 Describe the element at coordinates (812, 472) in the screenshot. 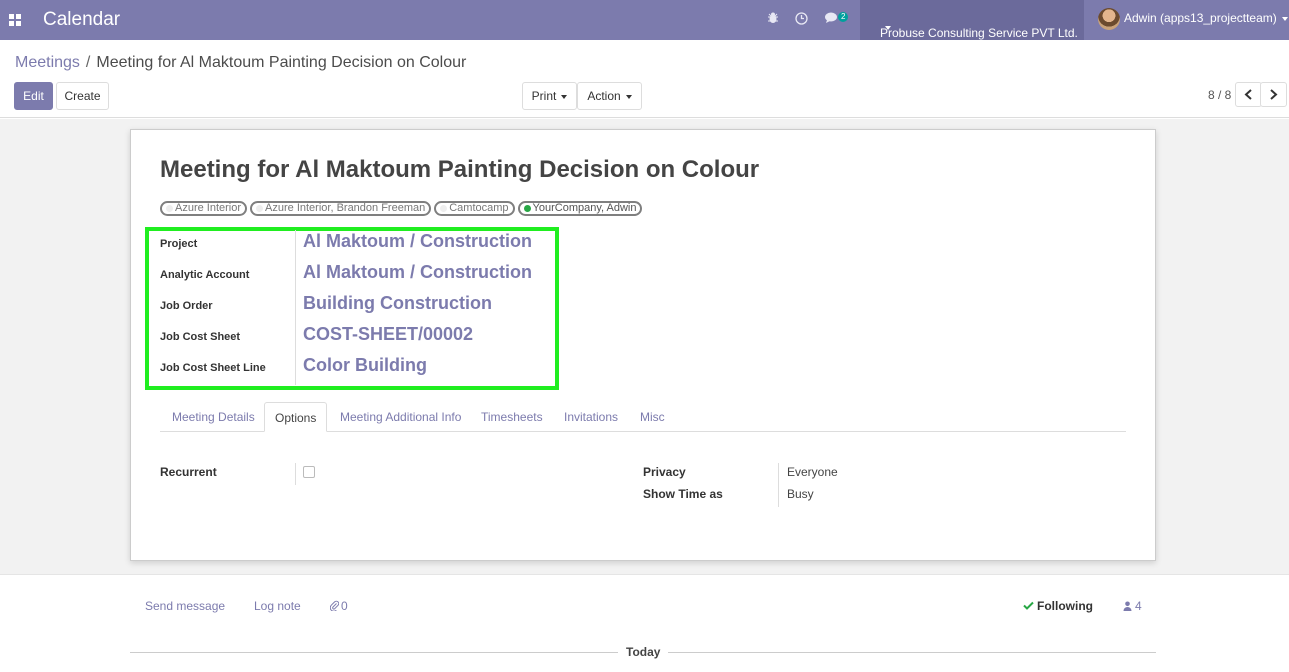

I see `privacy-value: Everyone` at that location.